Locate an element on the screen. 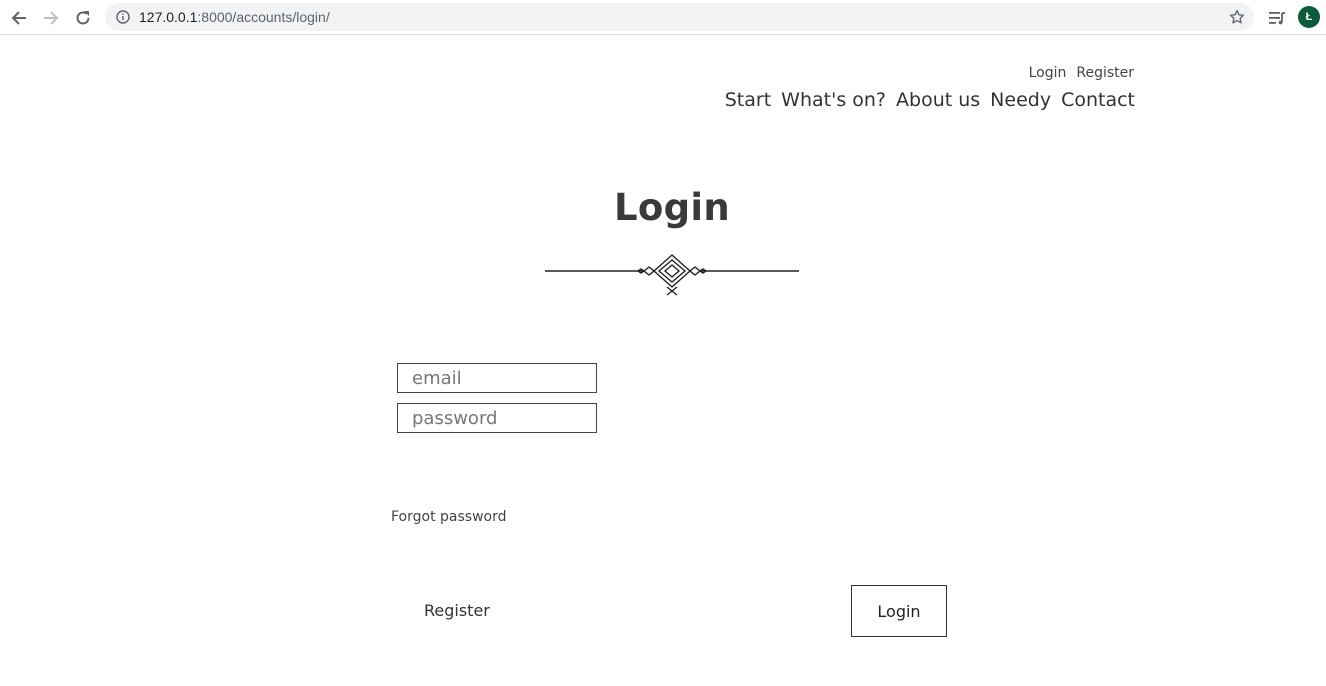 The image size is (1326, 686). nav-item-contact: Contact is located at coordinates (1098, 100).